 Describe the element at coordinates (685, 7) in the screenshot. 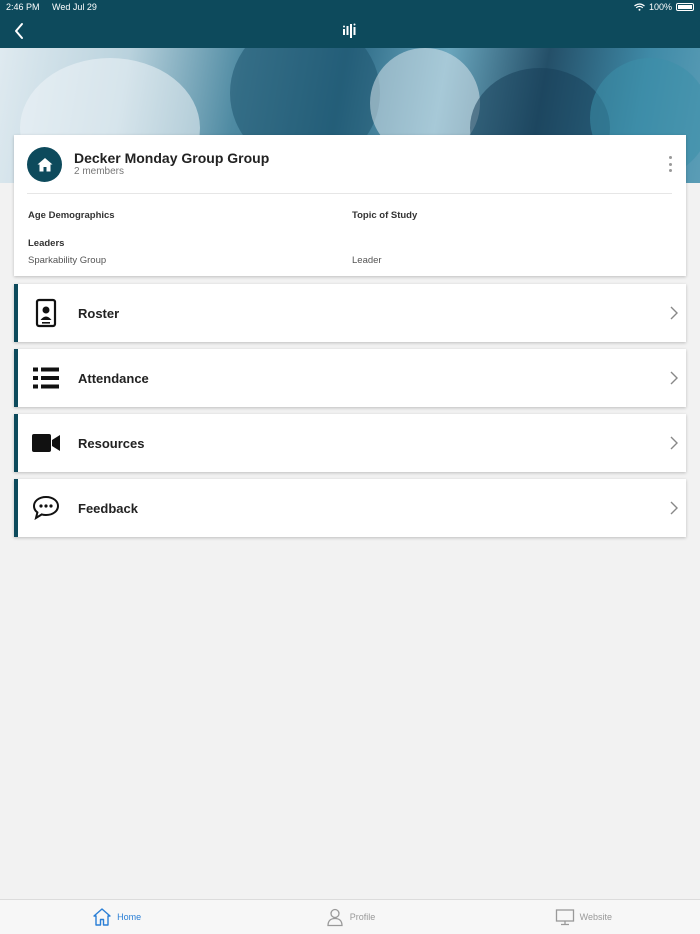

I see `battery-icon` at that location.